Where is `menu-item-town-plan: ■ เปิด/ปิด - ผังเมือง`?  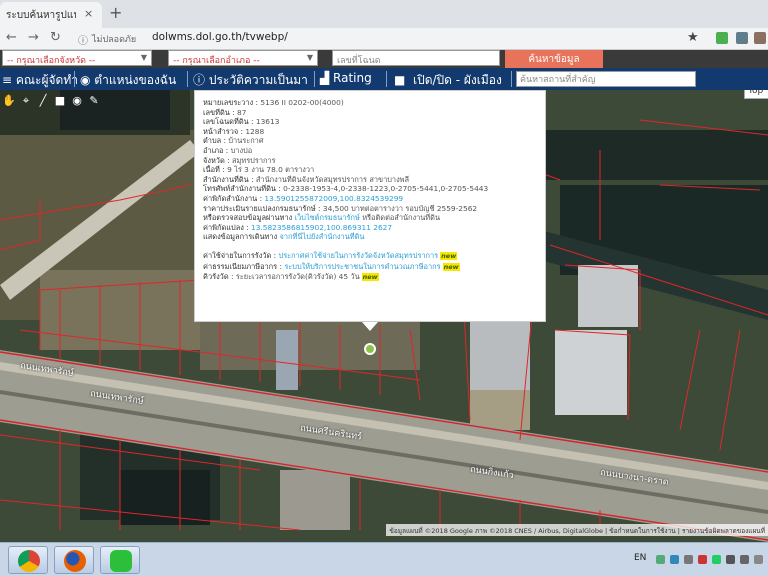
menu-item-town-plan: ■ เปิด/ปิด - ผังเมือง is located at coordinates (448, 80).